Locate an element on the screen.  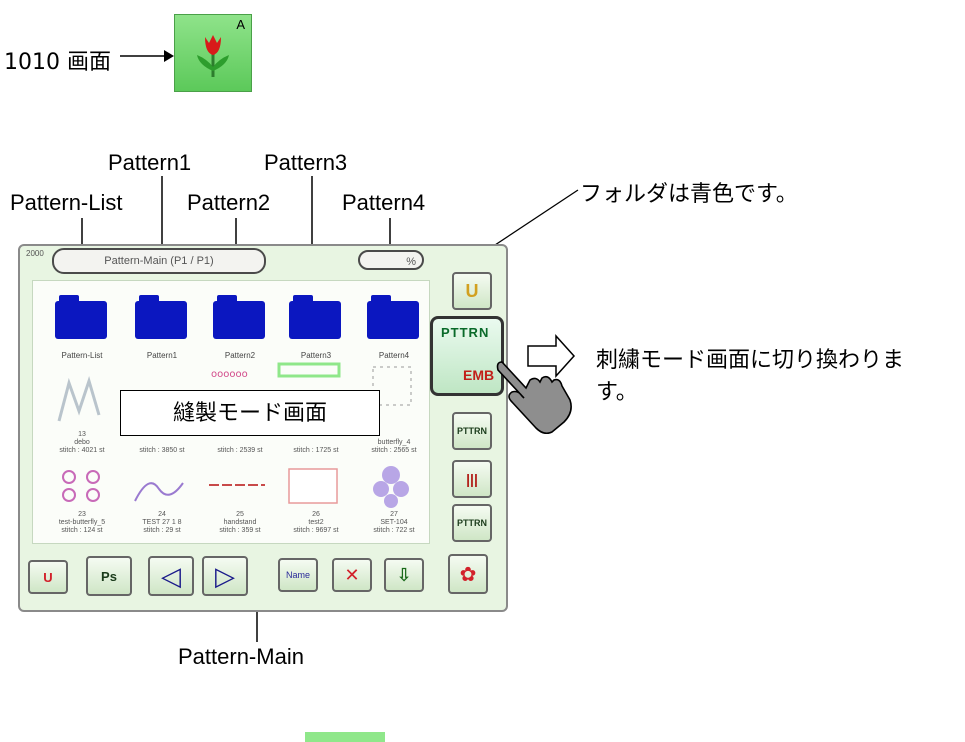
percent-display: % is located at coordinates (391, 260).